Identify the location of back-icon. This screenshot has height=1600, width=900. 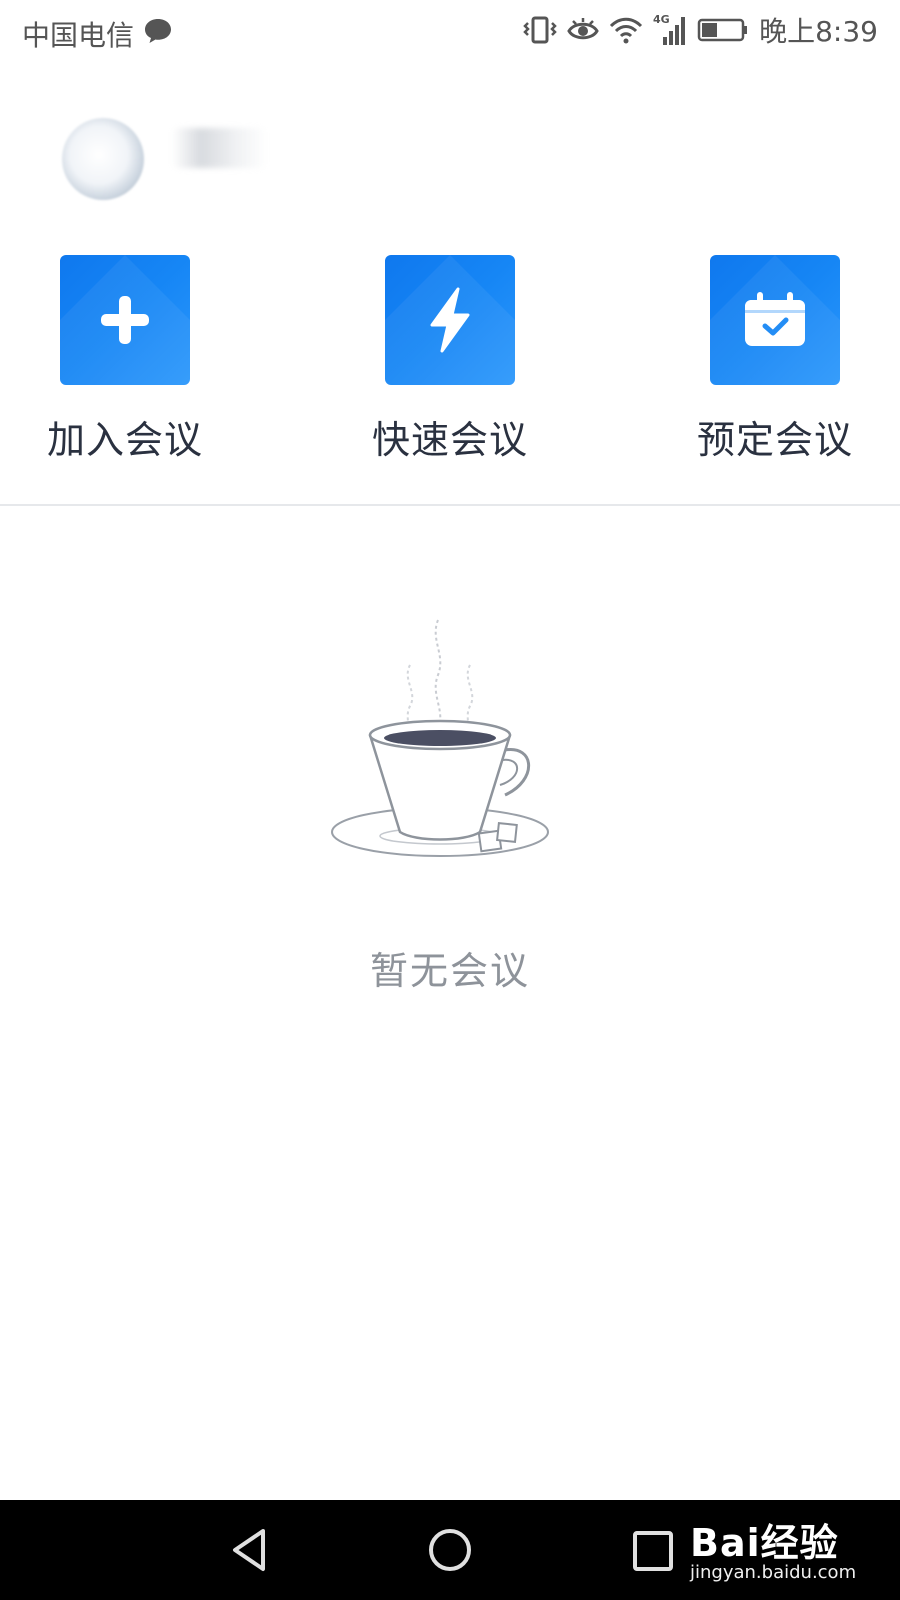
(250, 1552).